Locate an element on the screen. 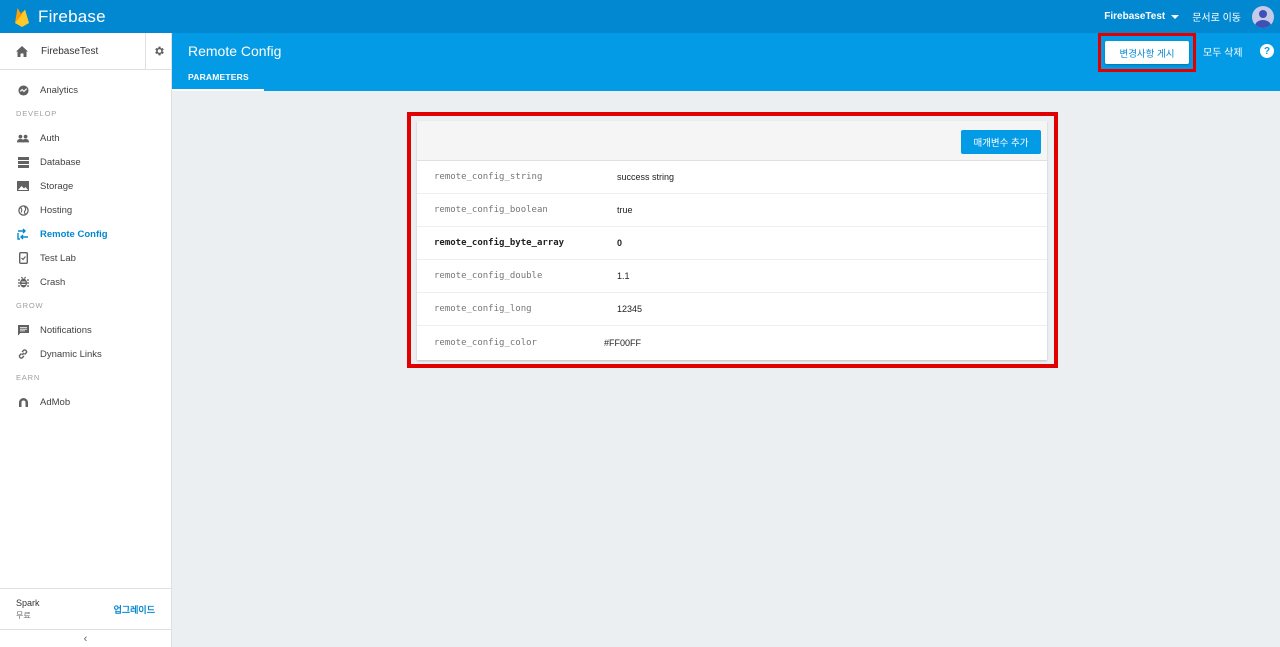 This screenshot has height=647, width=1280. parameter-value: 0 is located at coordinates (620, 243).